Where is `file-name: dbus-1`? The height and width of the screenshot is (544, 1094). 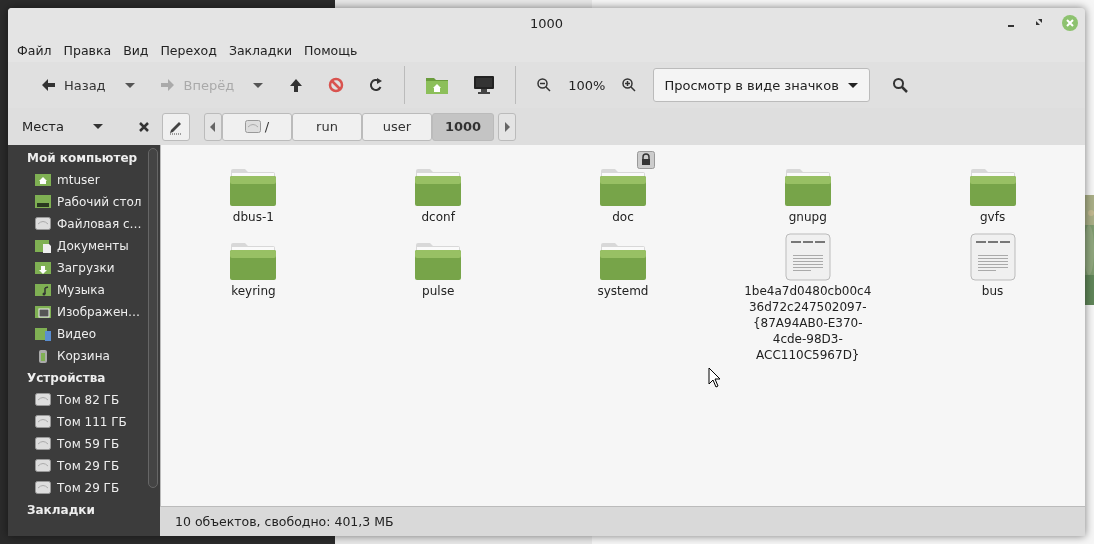
file-name: dbus-1 is located at coordinates (253, 217).